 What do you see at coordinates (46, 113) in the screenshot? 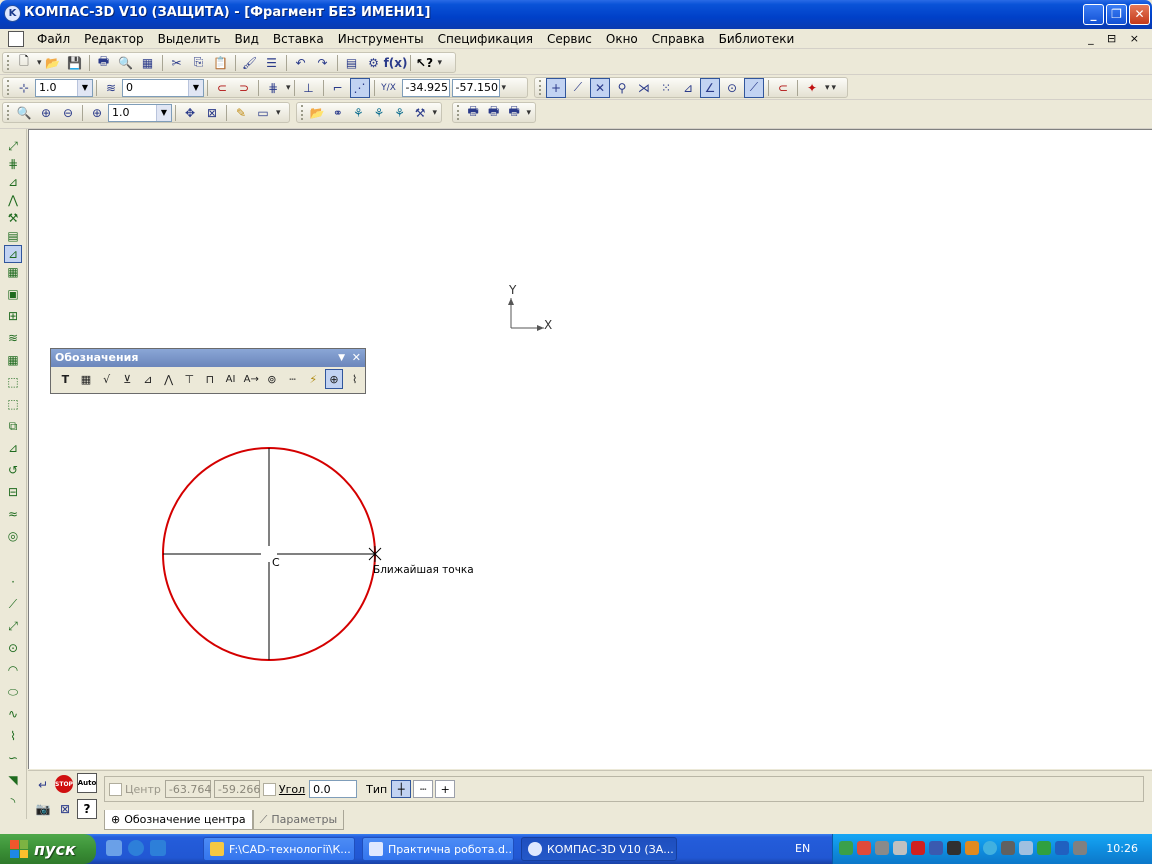
I see `zoom-in-icon: ⊕` at bounding box center [46, 113].